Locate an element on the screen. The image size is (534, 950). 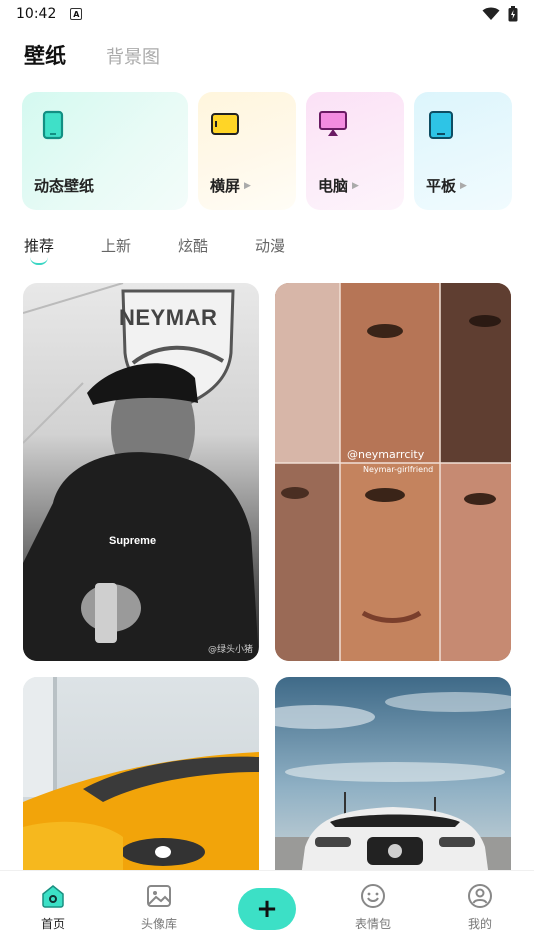
top-tabs: 壁纸 背景图 is located at coordinates (92, 55).